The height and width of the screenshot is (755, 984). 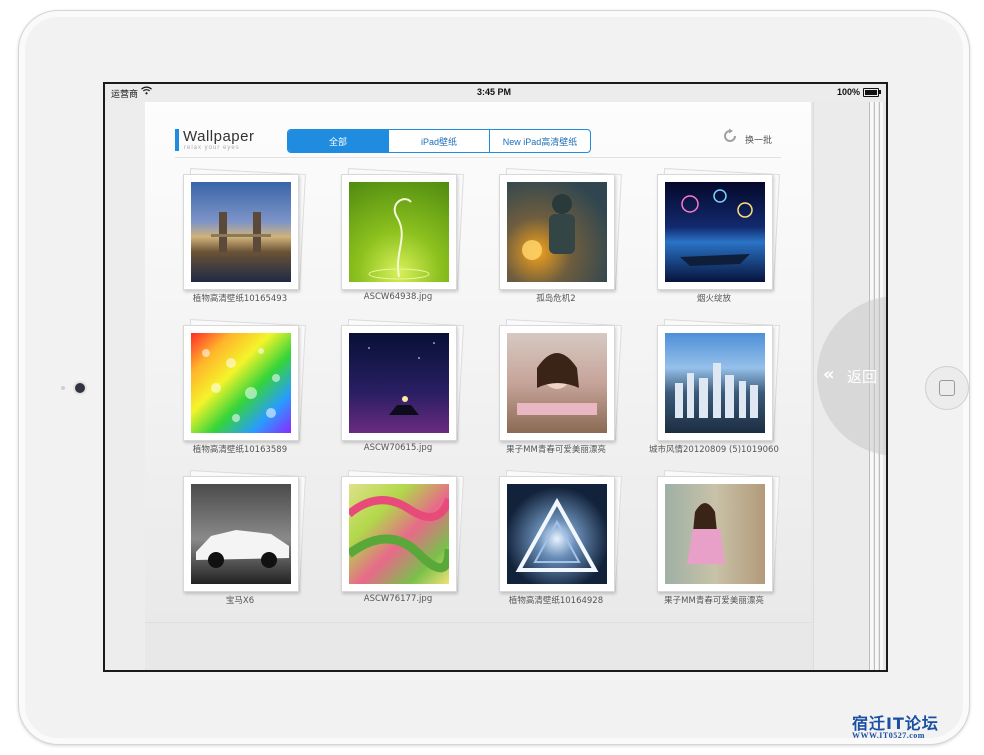 I want to click on wallpaper-caption: ASCW64938.jpg, so click(x=398, y=297).